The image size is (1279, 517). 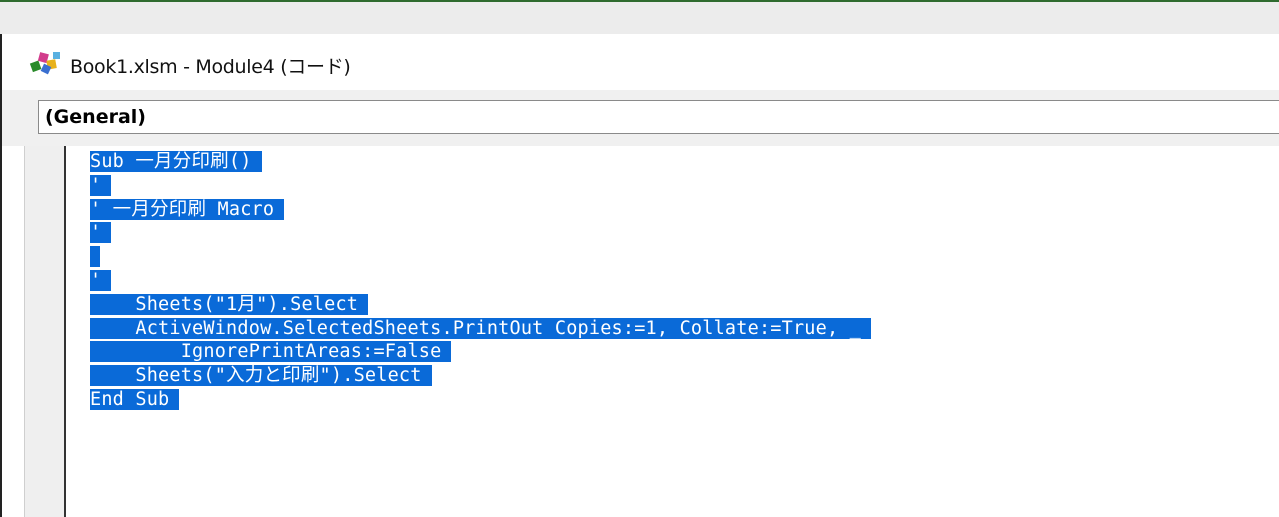 What do you see at coordinates (680, 162) in the screenshot?
I see `code-line: Sub 一月分印刷()` at bounding box center [680, 162].